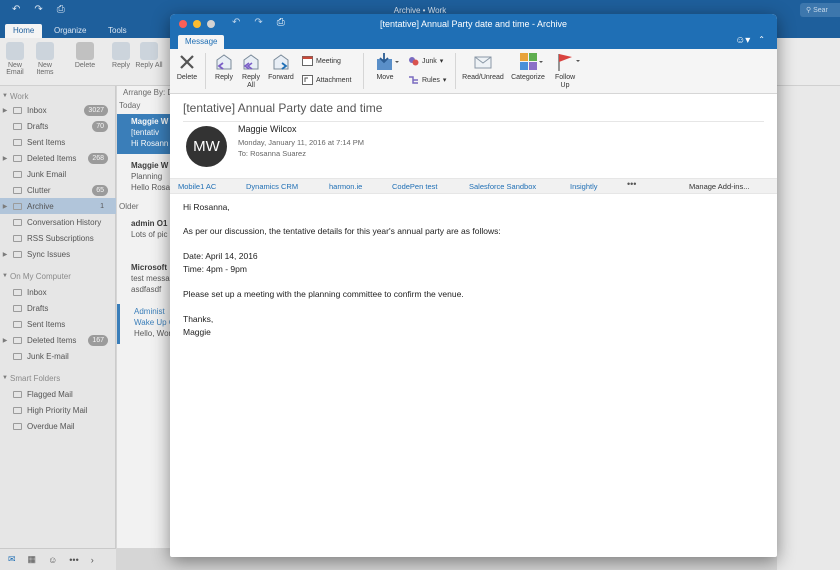 This screenshot has width=840, height=570. I want to click on folder-label: Junk E-mail, so click(48, 356).